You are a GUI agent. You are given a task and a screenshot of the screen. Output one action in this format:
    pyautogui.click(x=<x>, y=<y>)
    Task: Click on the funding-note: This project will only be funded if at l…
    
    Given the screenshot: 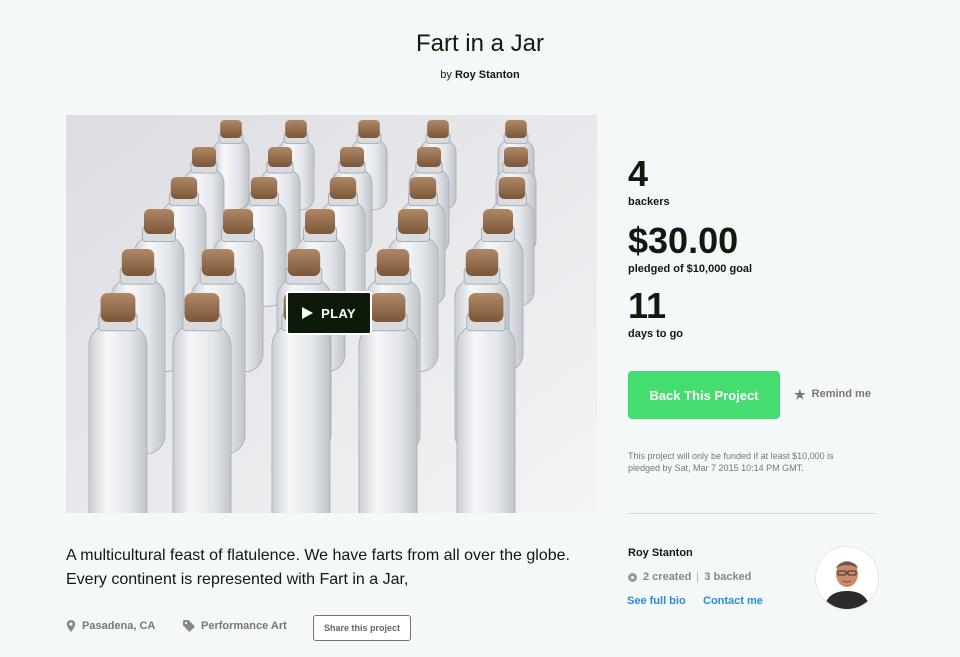 What is the action you would take?
    pyautogui.click(x=731, y=462)
    